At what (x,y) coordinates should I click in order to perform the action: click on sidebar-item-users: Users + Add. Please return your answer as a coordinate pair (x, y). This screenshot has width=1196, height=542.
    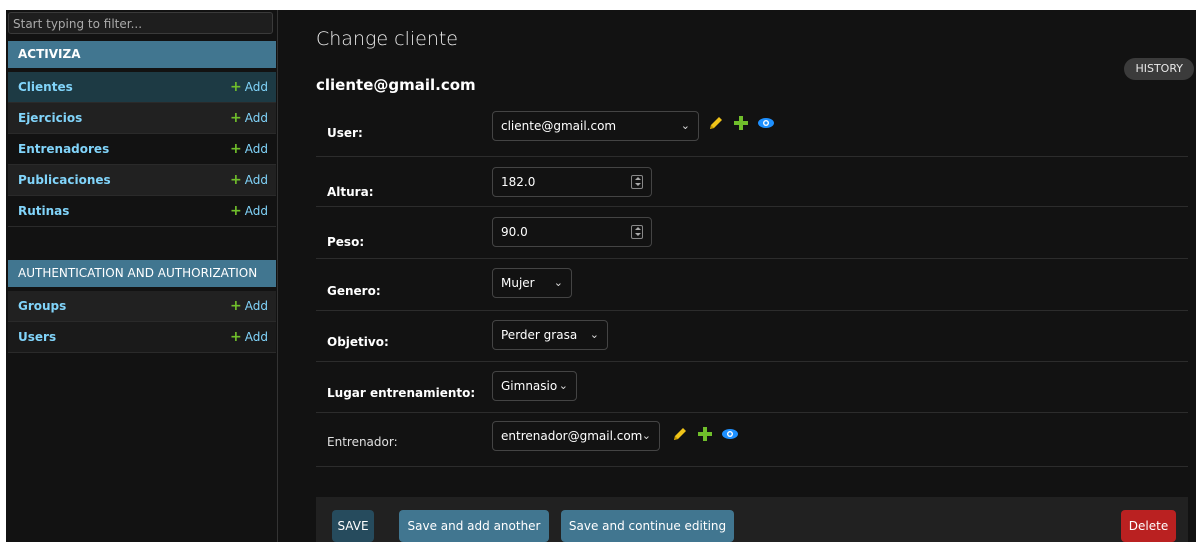
    Looking at the image, I should click on (142, 337).